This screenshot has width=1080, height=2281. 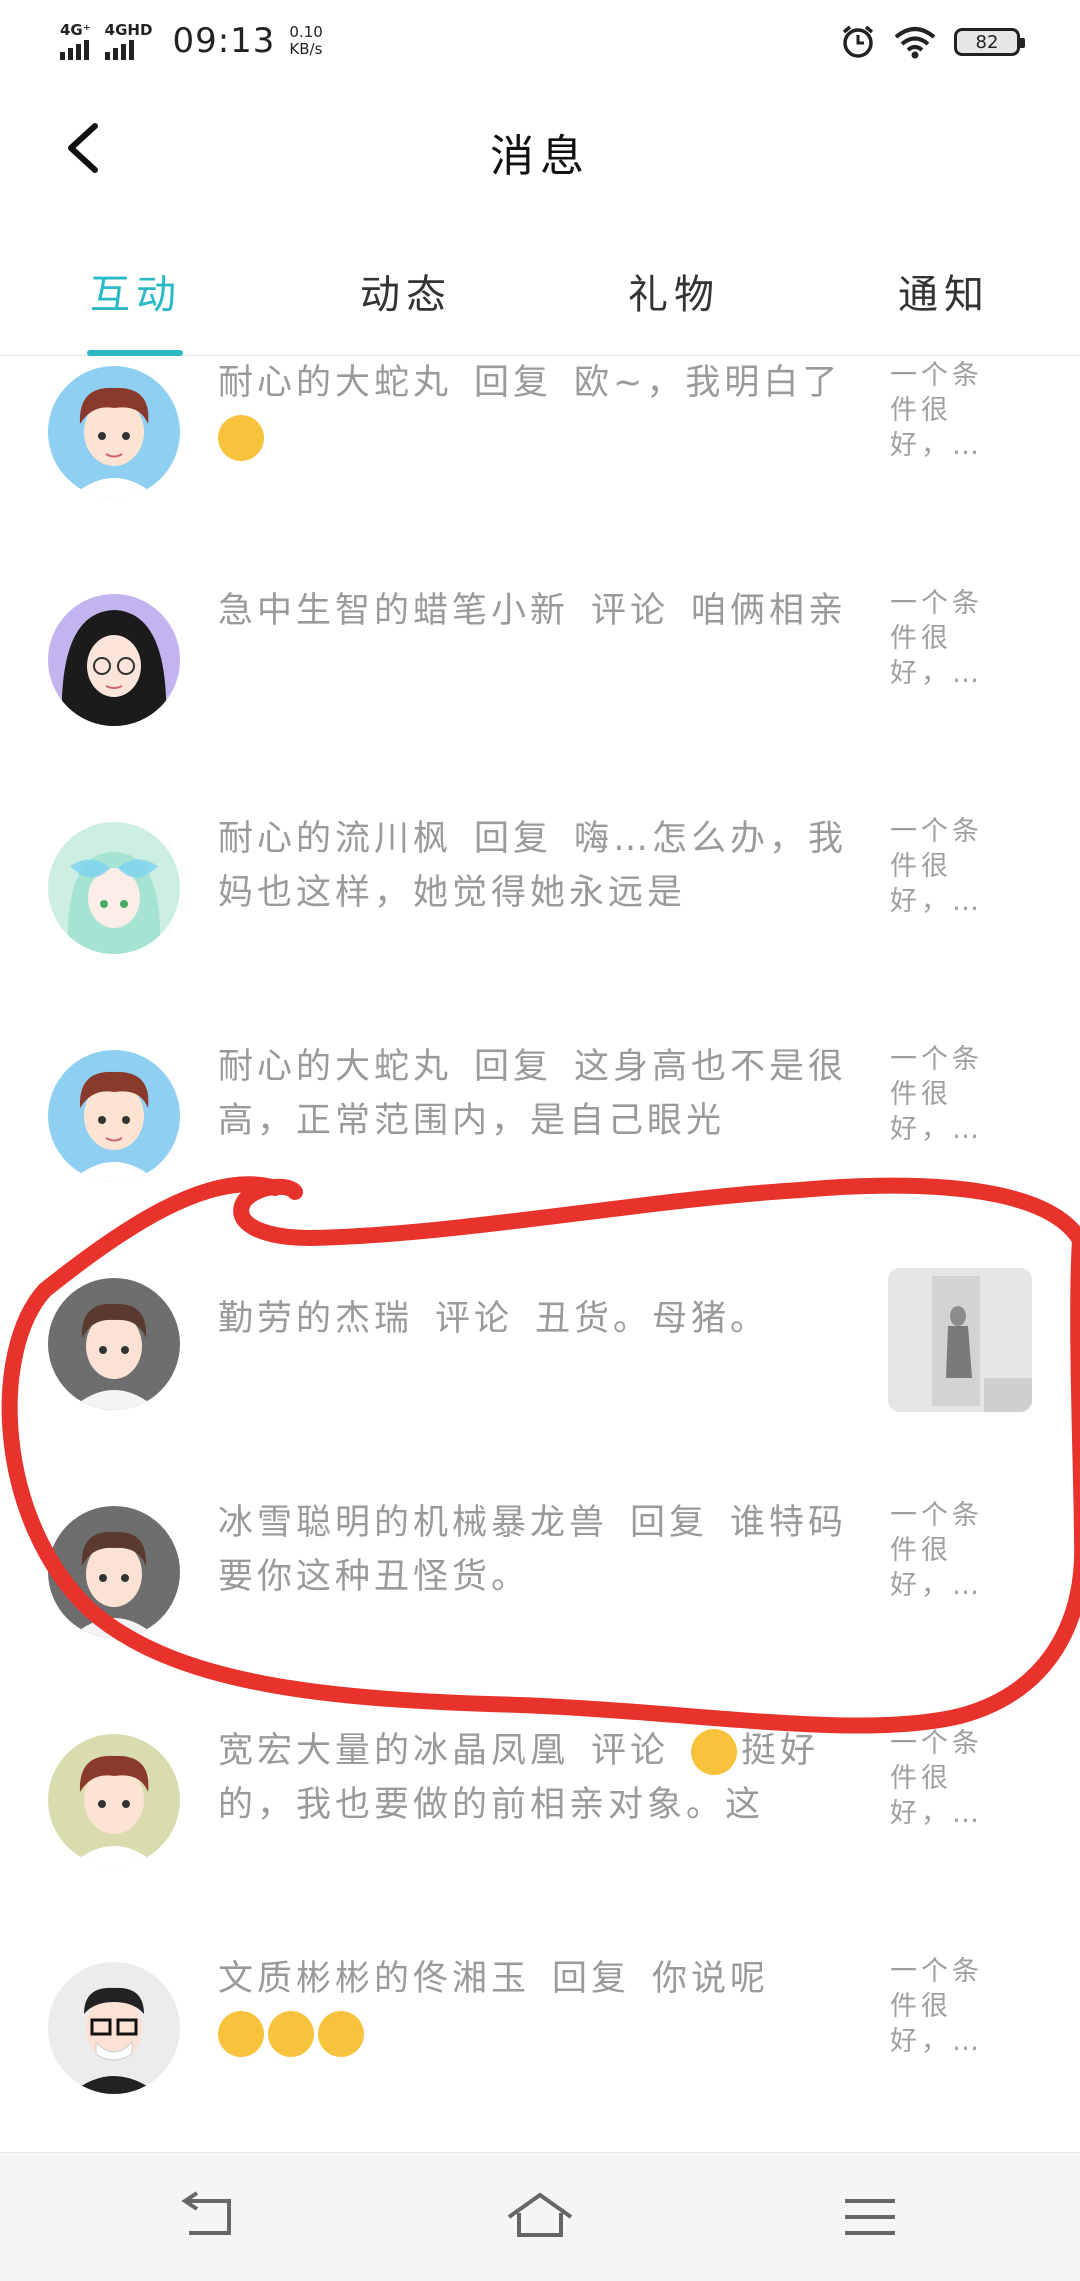 I want to click on tab-notifications: 通知, so click(x=944, y=291).